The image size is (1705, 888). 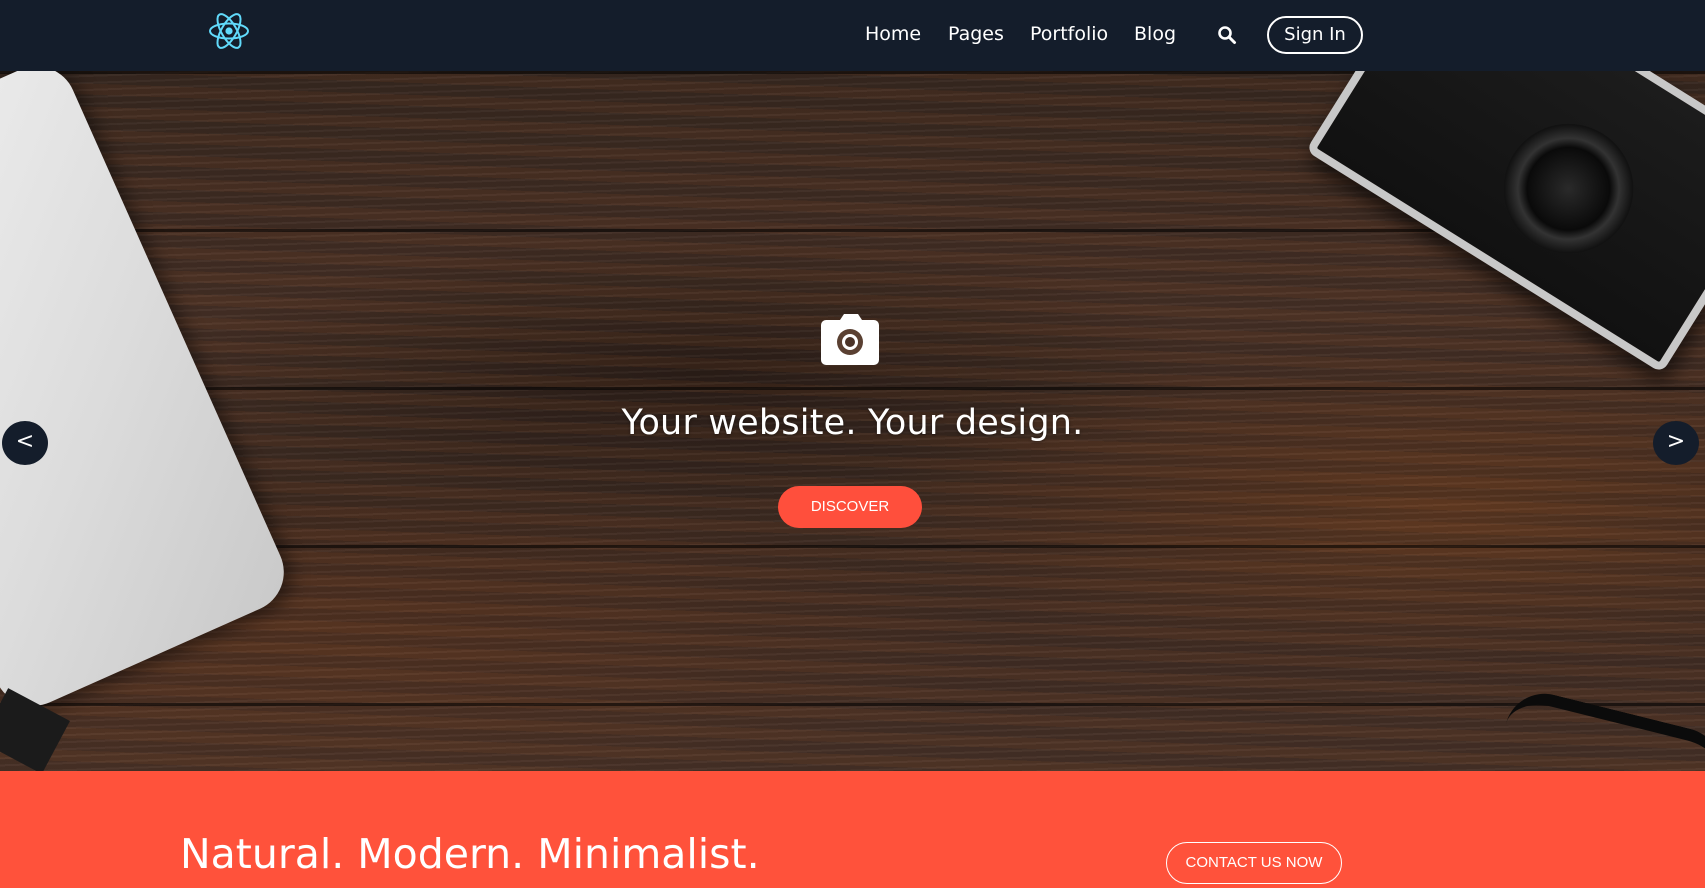 What do you see at coordinates (229, 31) in the screenshot?
I see `react-logo-icon` at bounding box center [229, 31].